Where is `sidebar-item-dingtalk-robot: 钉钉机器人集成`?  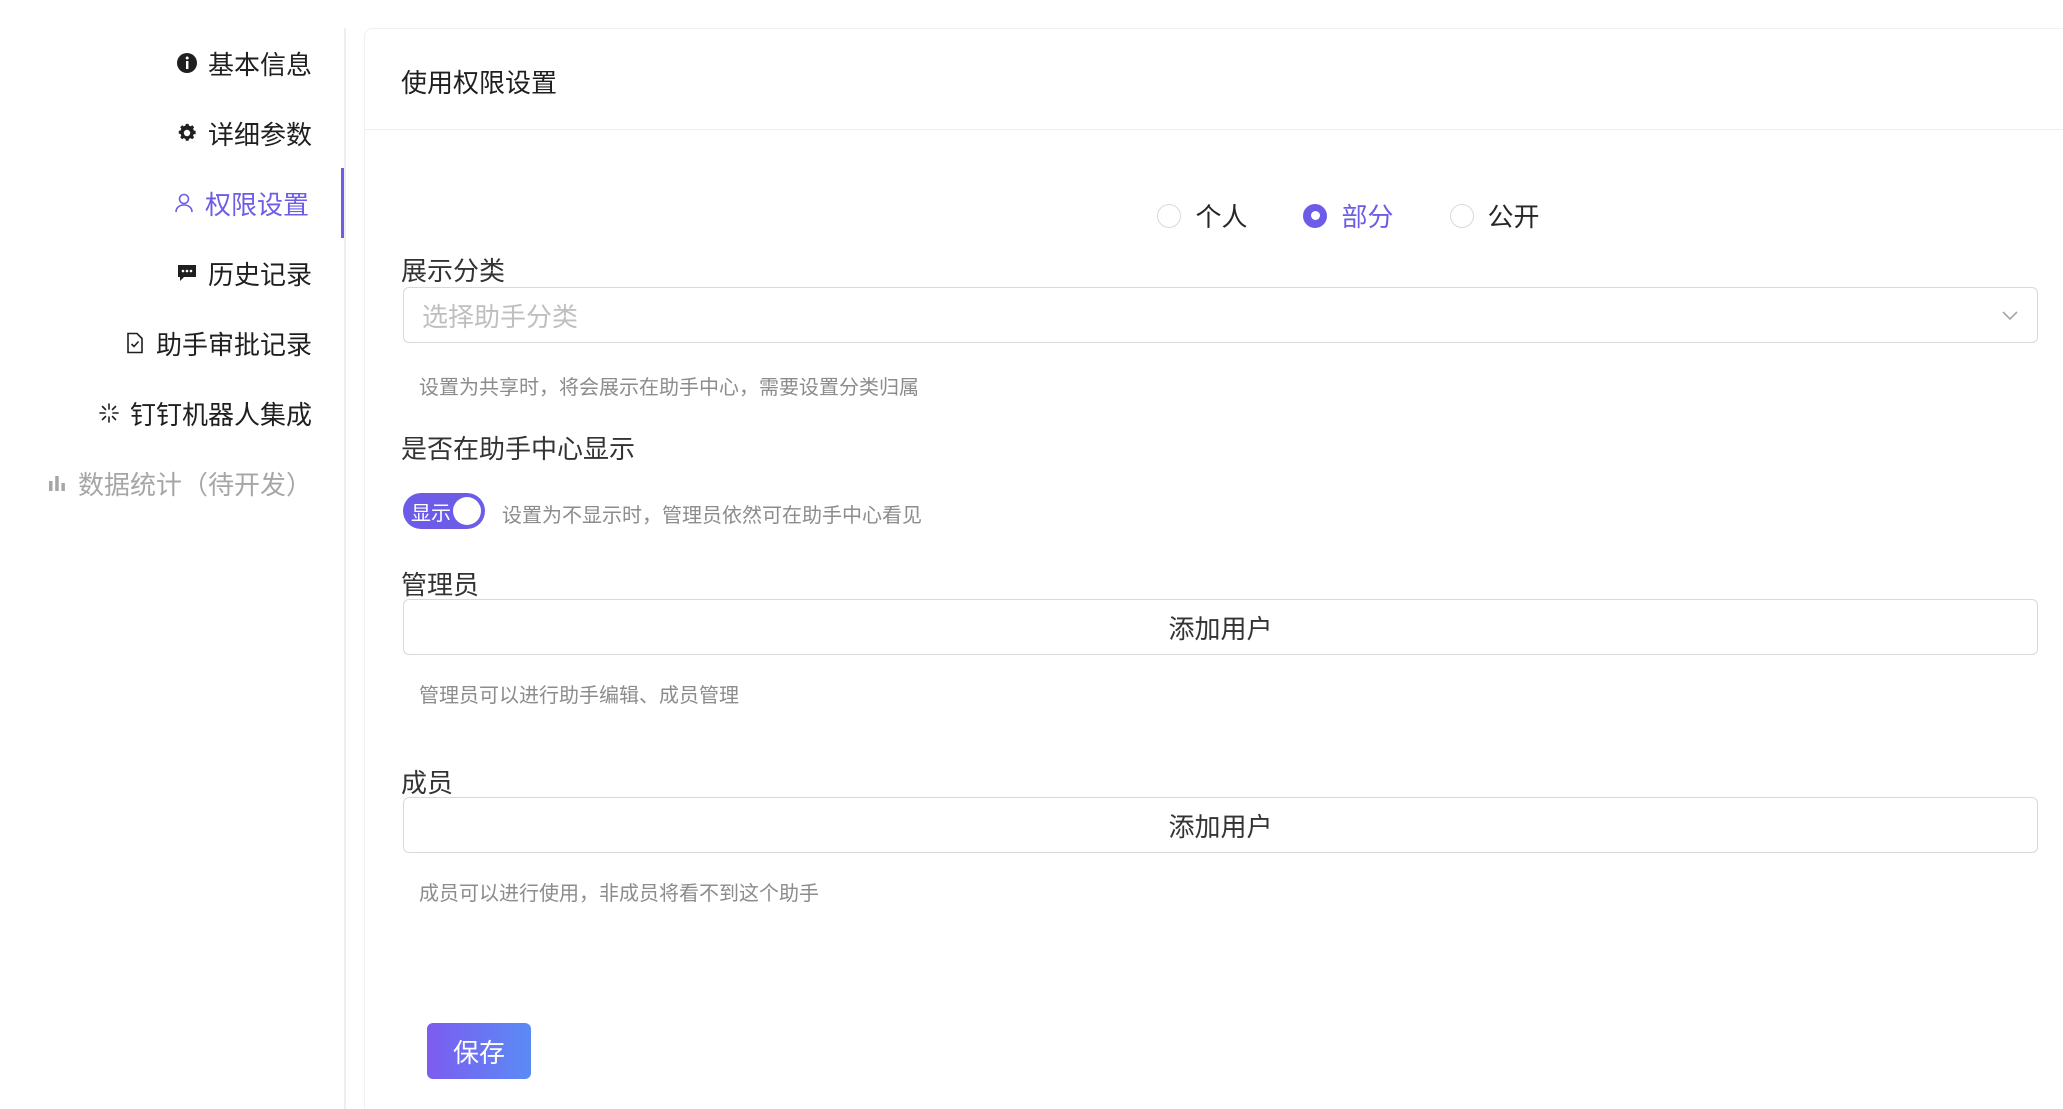
sidebar-item-dingtalk-robot: 钉钉机器人集成 is located at coordinates (172, 413).